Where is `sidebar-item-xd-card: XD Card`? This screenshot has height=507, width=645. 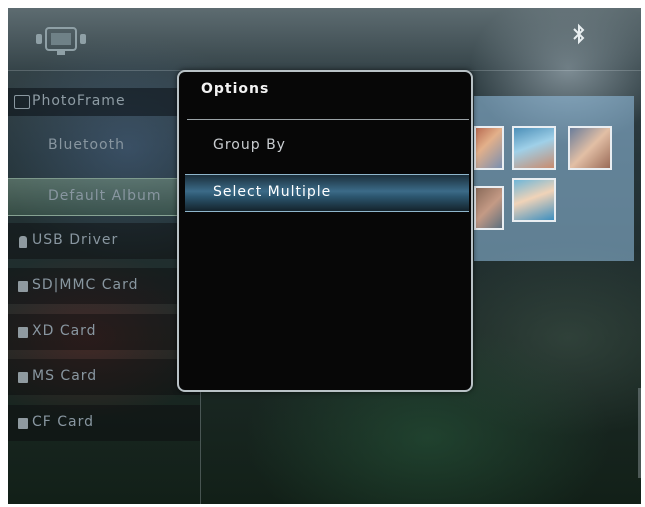 sidebar-item-xd-card: XD Card is located at coordinates (104, 332).